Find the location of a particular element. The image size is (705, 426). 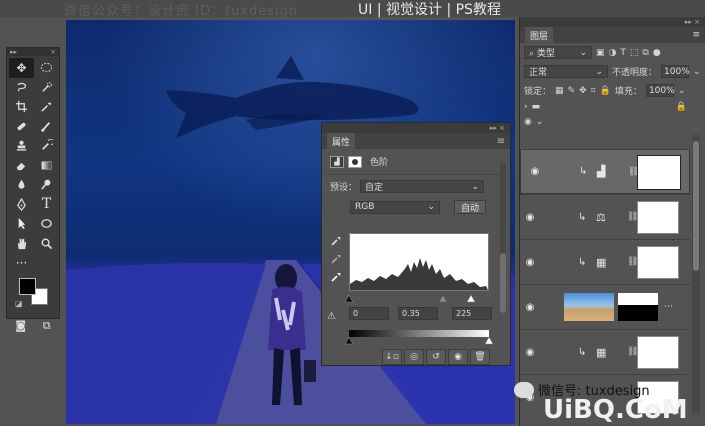

pen-tool-icon is located at coordinates (21, 205).